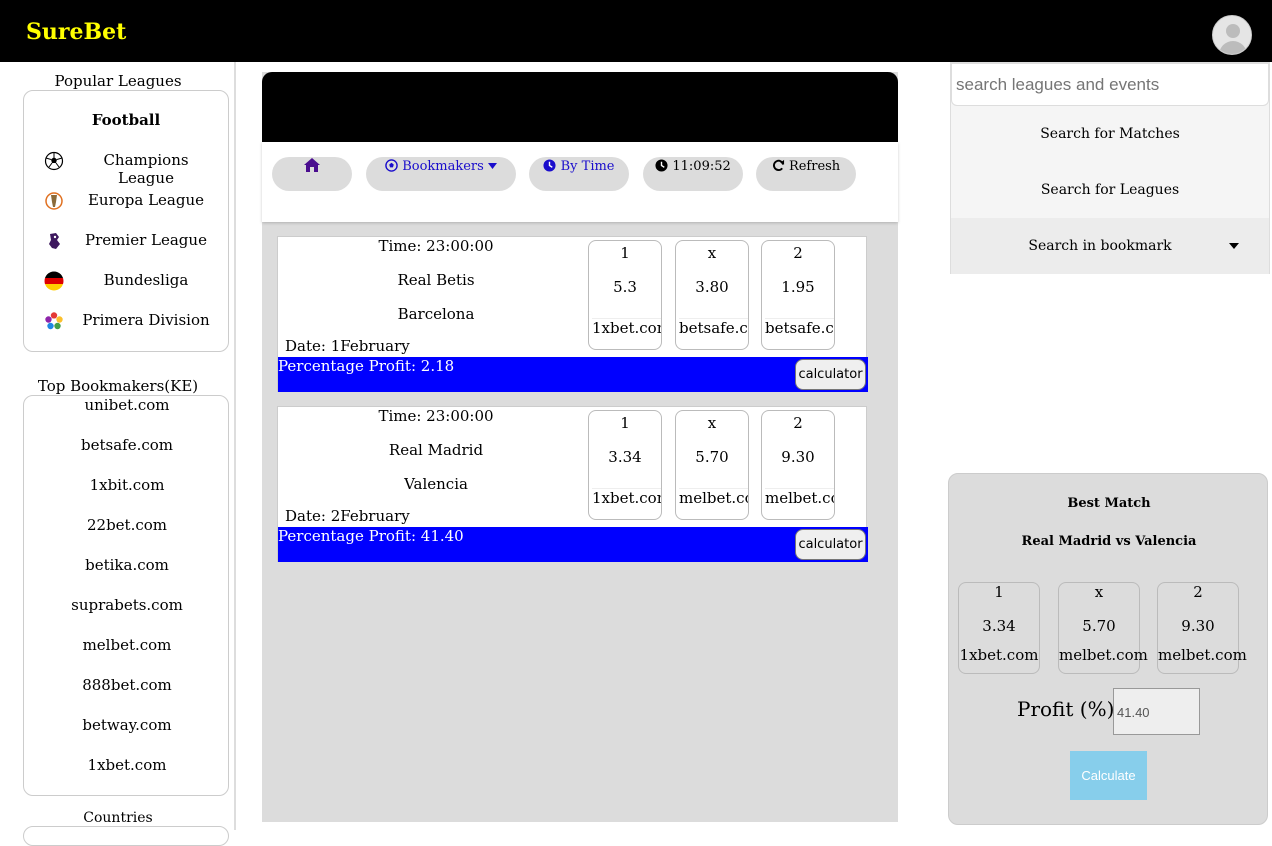 This screenshot has height=846, width=1272. Describe the element at coordinates (436, 450) in the screenshot. I see `home-team: Real Madrid` at that location.